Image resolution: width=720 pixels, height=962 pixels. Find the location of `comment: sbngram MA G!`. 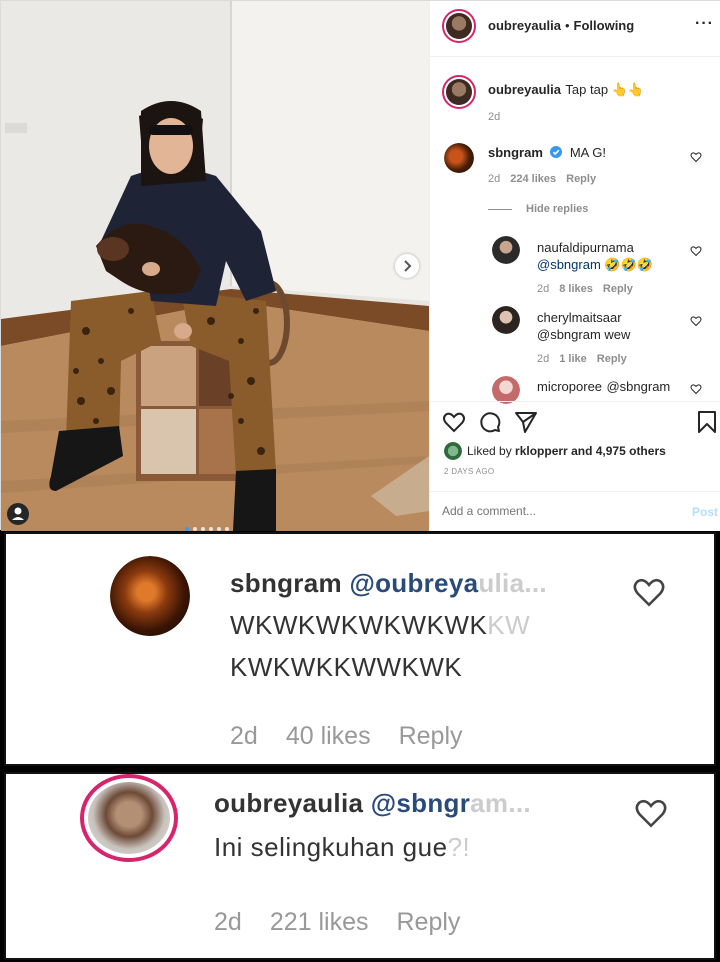

comment: sbngram MA G! is located at coordinates (547, 153).